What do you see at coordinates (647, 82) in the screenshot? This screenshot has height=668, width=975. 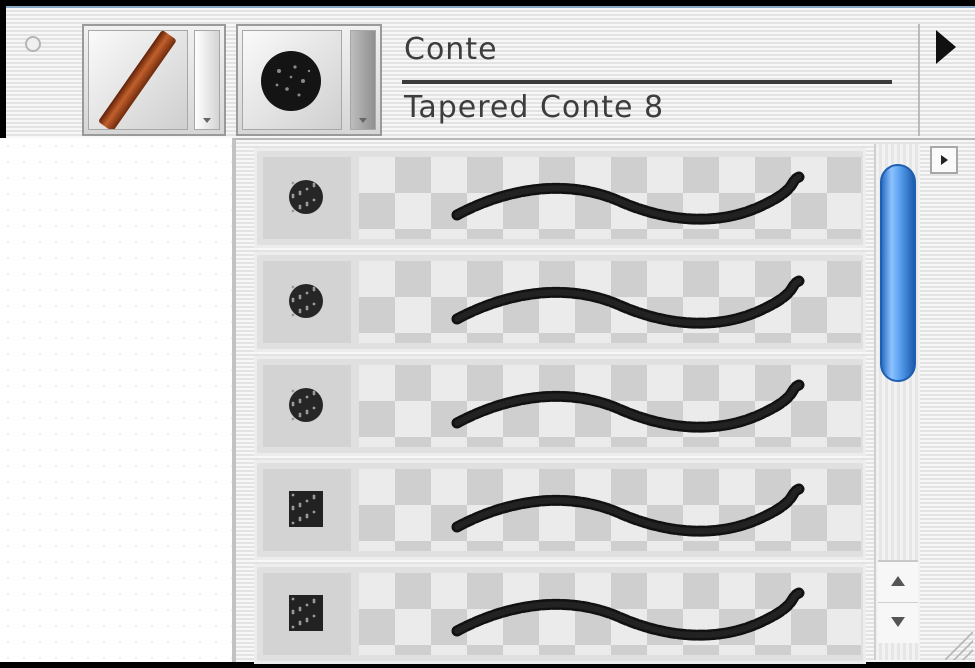 I see `label-divider` at bounding box center [647, 82].